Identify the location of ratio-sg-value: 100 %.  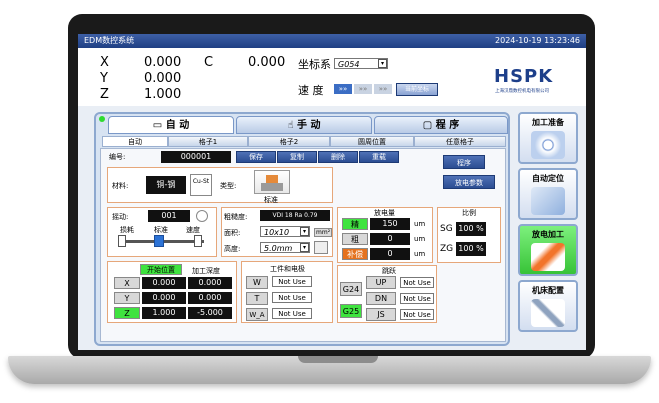
(471, 229).